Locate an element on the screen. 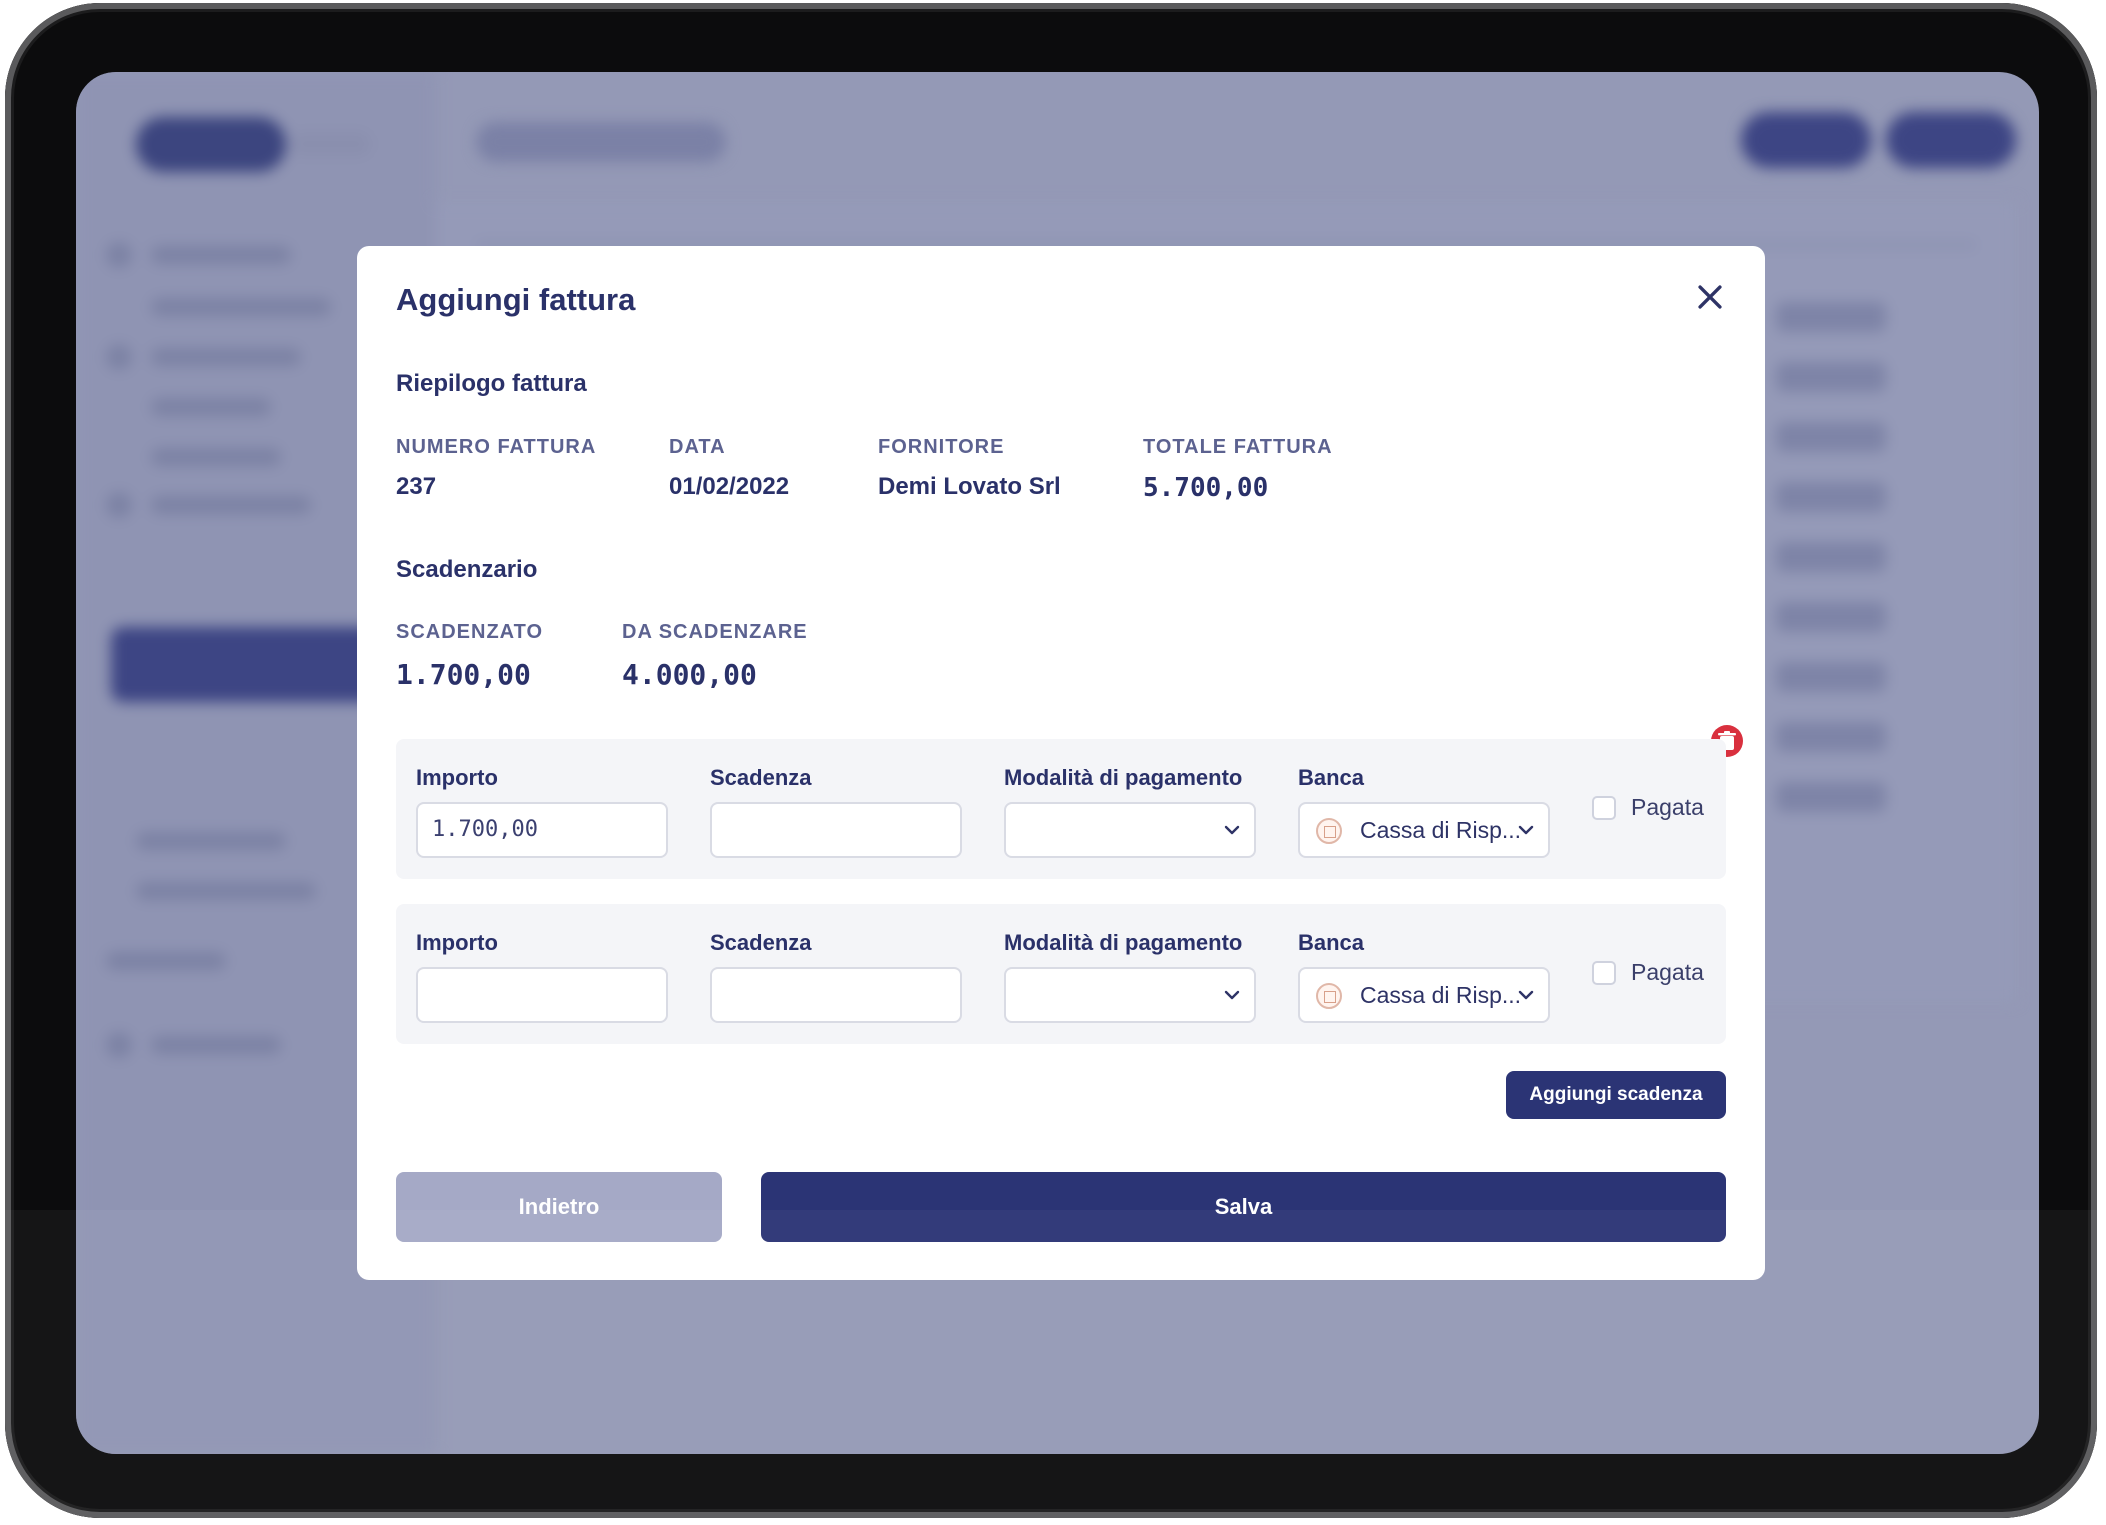 This screenshot has width=2106, height=1525. summary-value: 01/02/2022 is located at coordinates (729, 486).